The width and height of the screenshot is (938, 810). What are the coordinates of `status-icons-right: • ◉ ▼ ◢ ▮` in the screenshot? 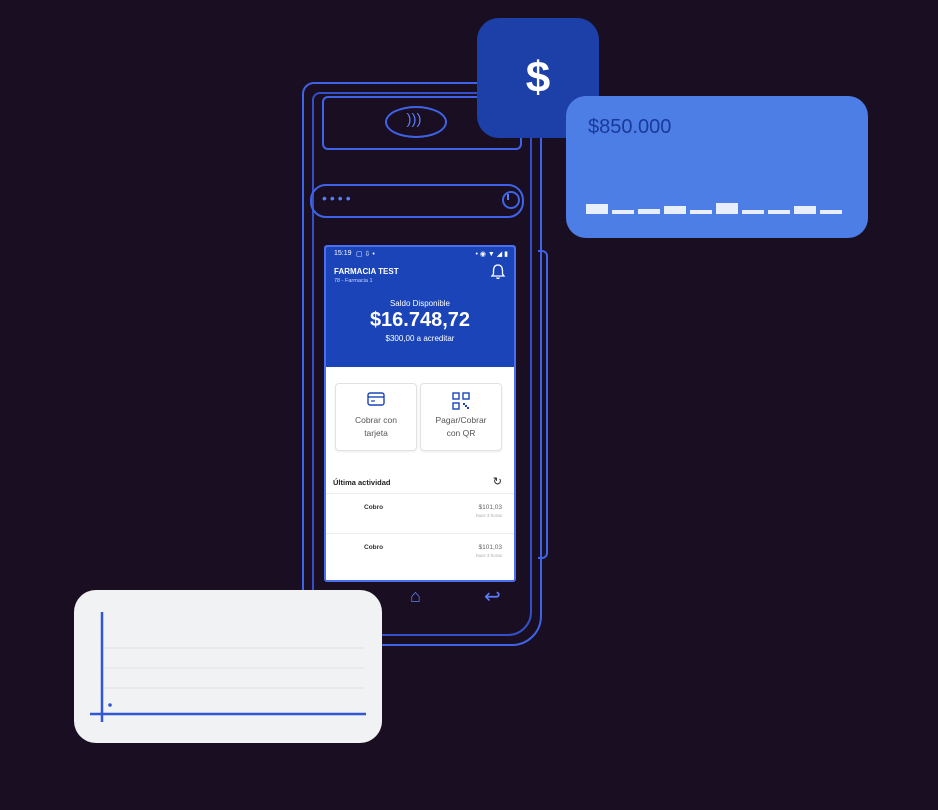 It's located at (491, 254).